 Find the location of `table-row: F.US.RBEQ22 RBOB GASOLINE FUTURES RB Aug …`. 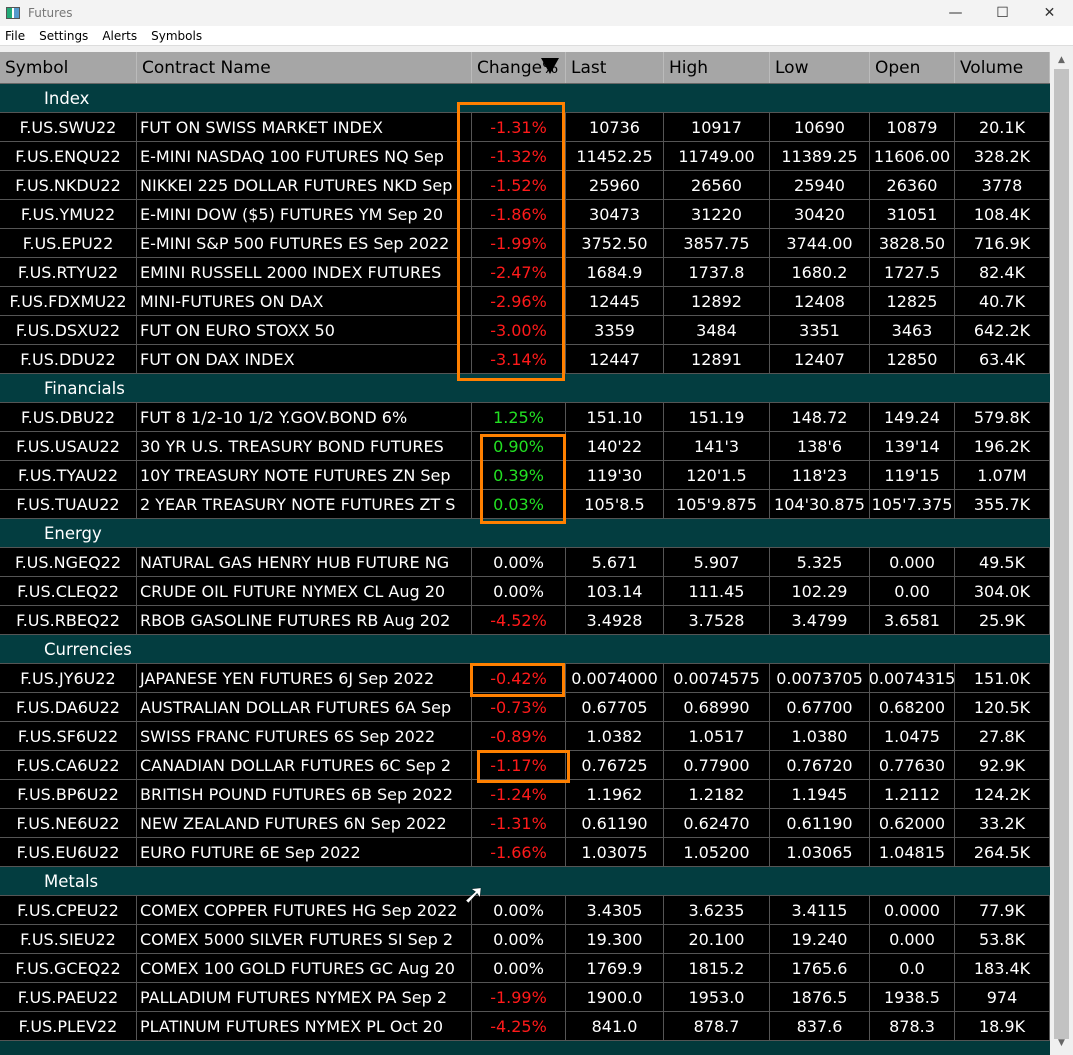

table-row: F.US.RBEQ22 RBOB GASOLINE FUTURES RB Aug … is located at coordinates (525, 620).